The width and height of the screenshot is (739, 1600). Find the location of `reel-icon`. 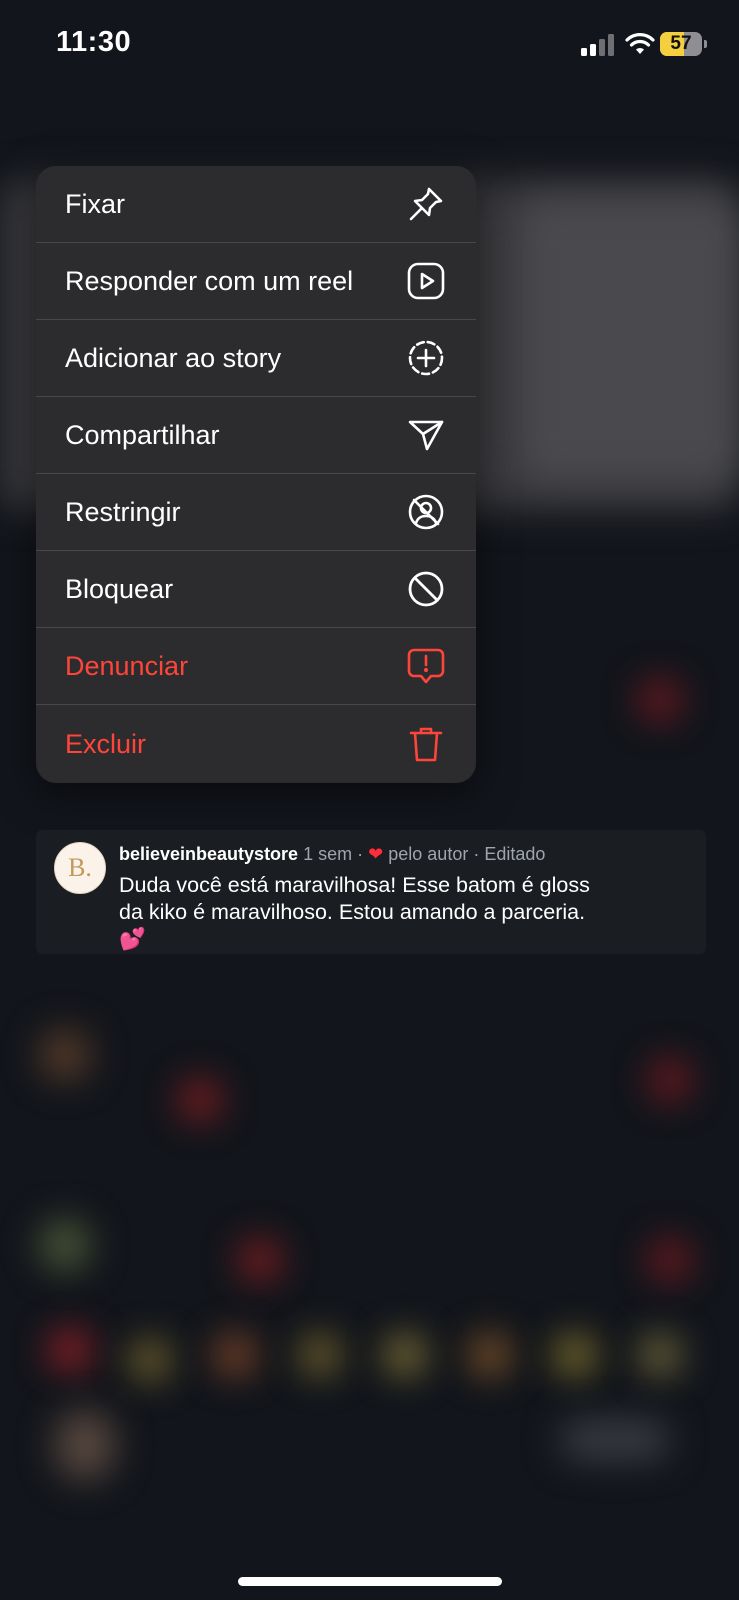

reel-icon is located at coordinates (426, 281).